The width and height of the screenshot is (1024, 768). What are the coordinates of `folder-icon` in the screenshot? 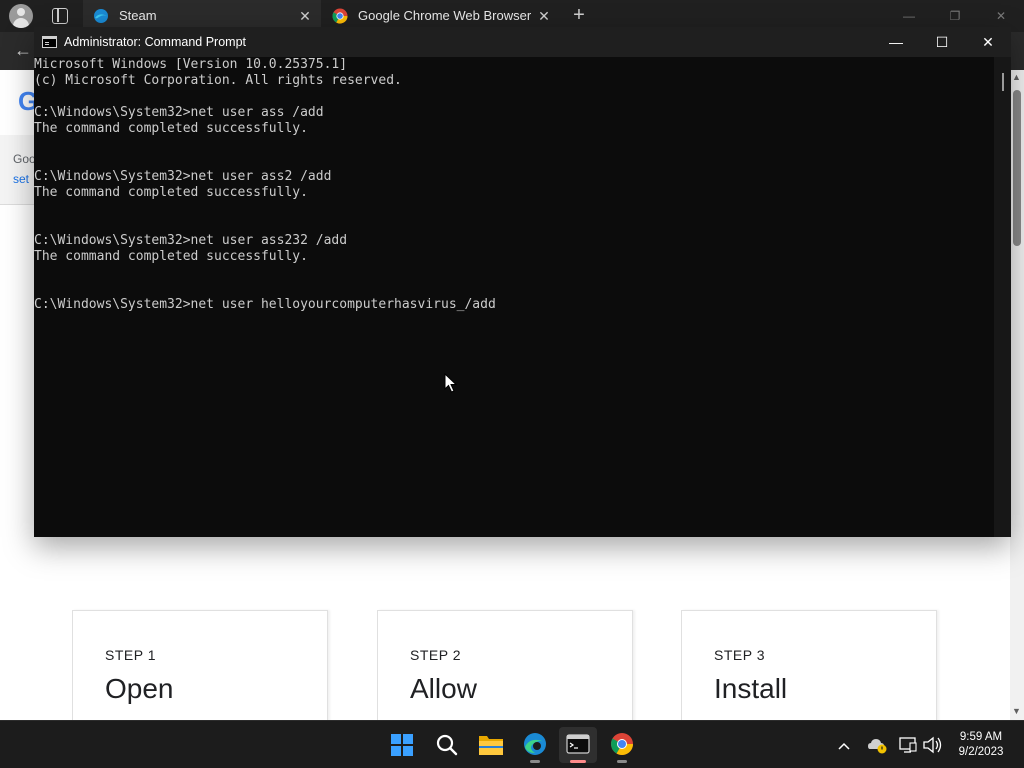 It's located at (491, 745).